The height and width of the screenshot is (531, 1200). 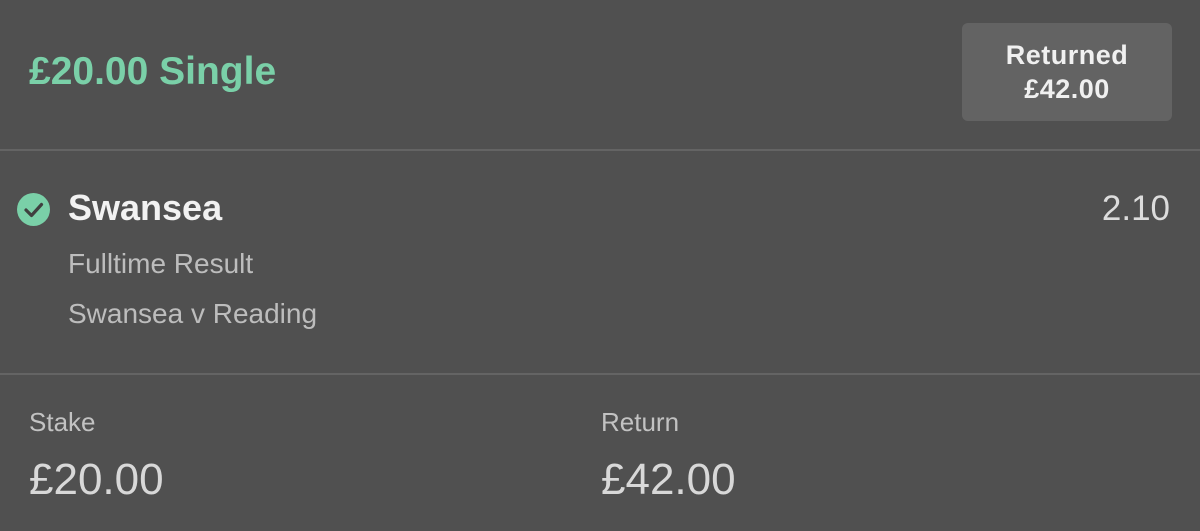 What do you see at coordinates (96, 479) in the screenshot?
I see `stake-value: £20.00` at bounding box center [96, 479].